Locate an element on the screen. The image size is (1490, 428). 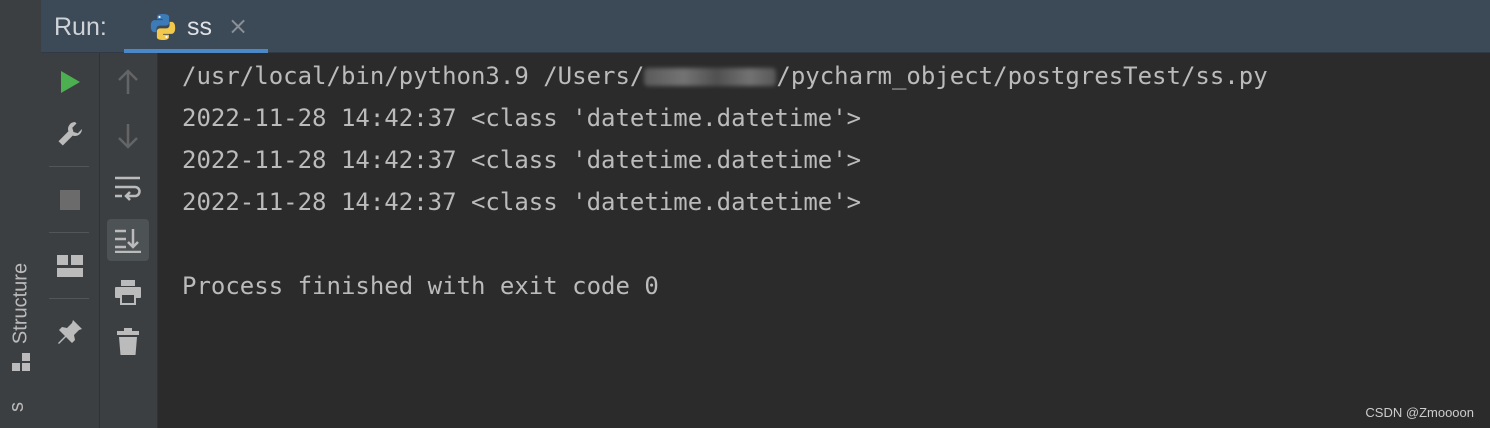
next-occurrence-button is located at coordinates (128, 136).